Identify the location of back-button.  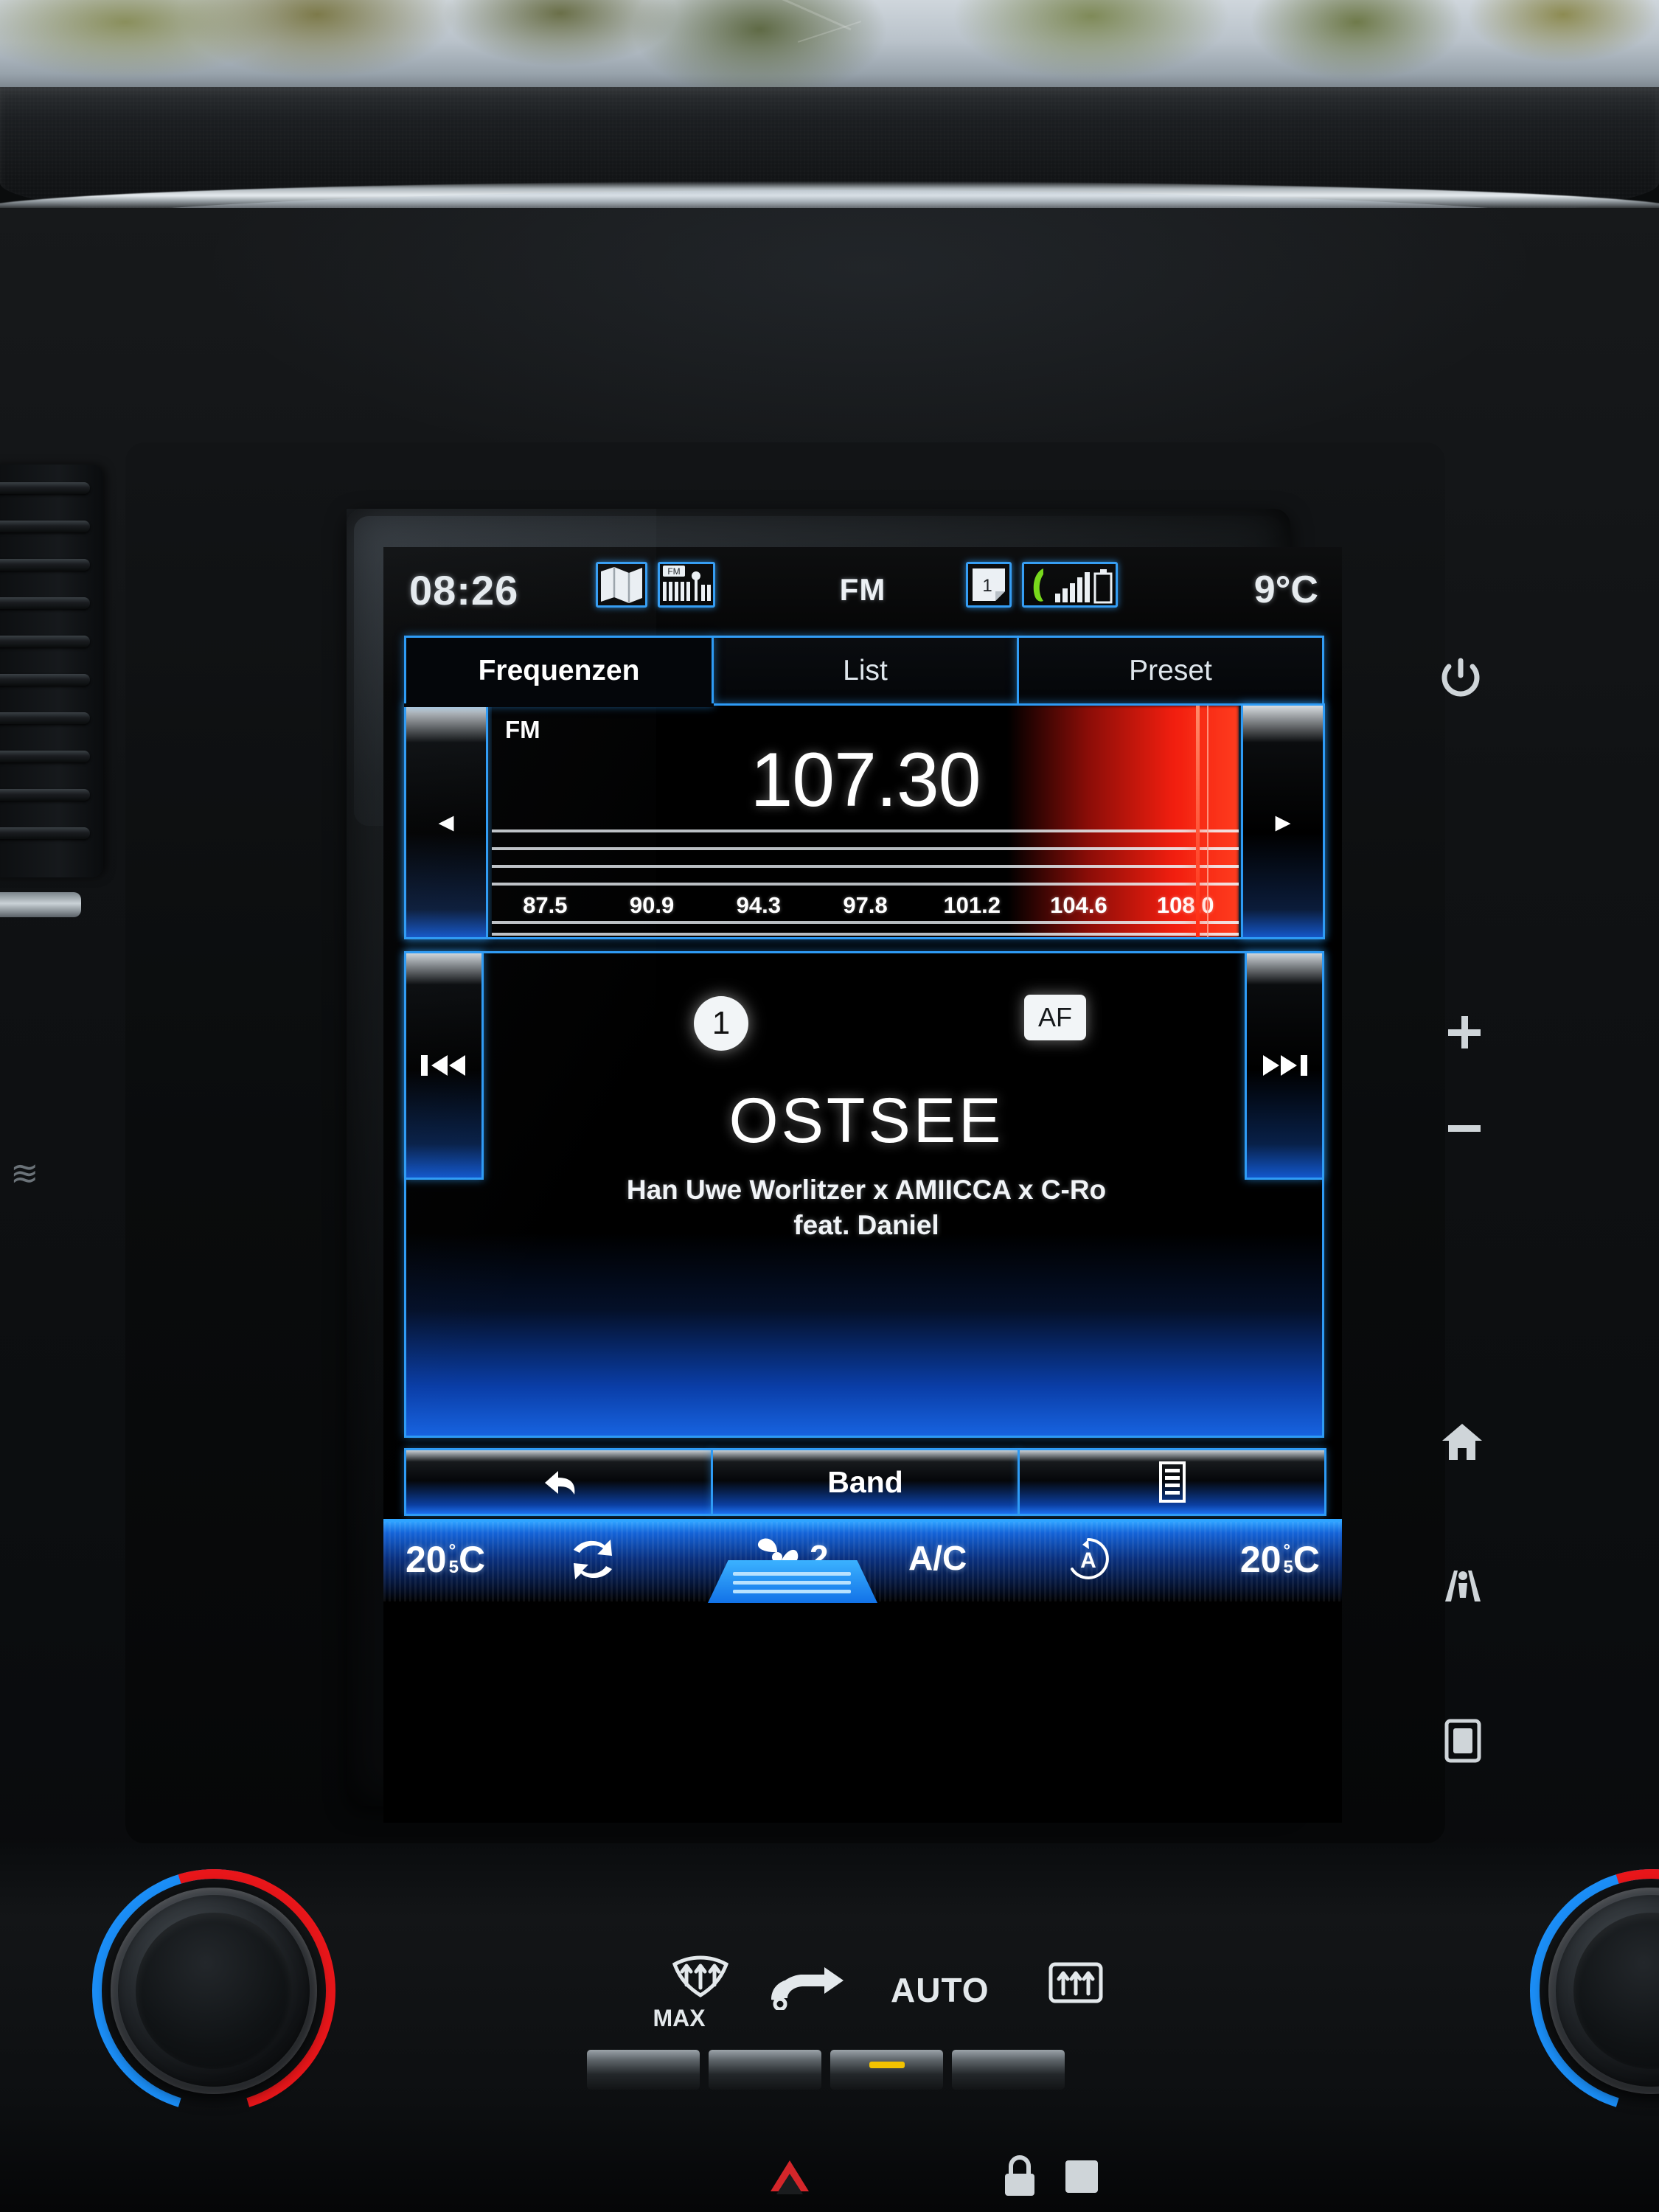
(558, 1482).